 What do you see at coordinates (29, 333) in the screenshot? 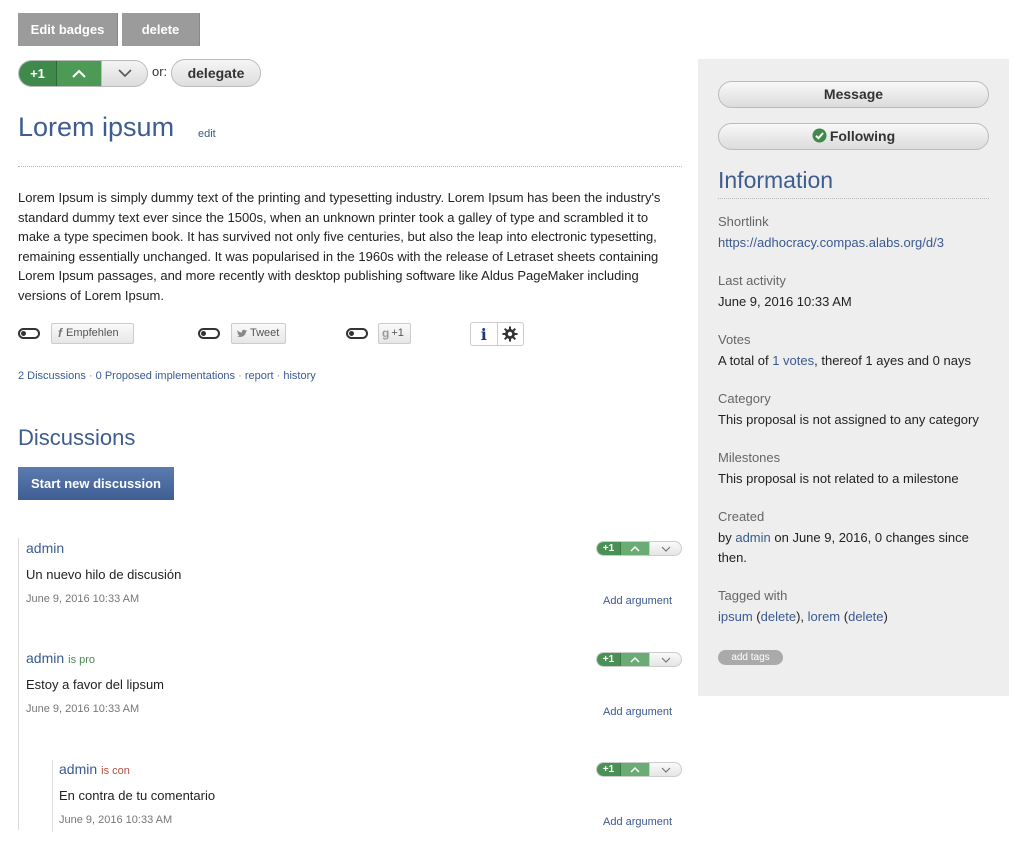
I see `facebook-privacy-toggle` at bounding box center [29, 333].